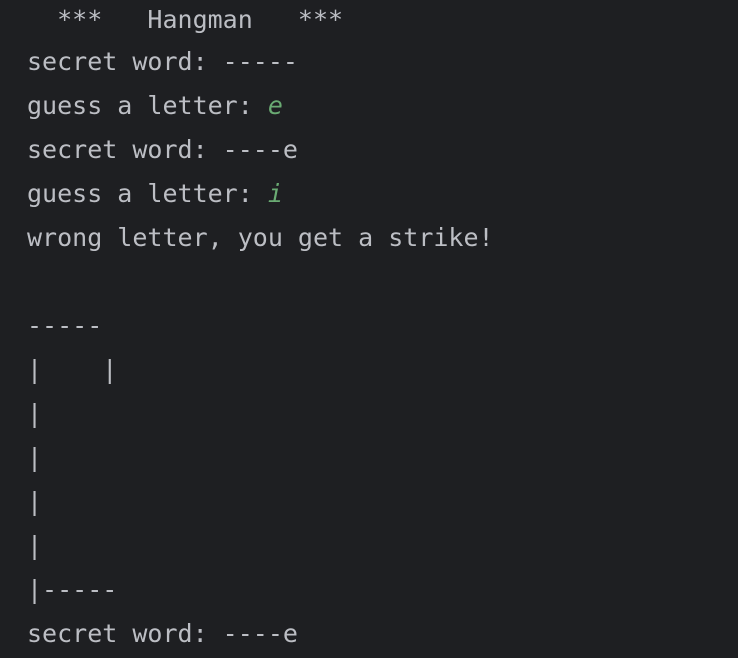  I want to click on output-text: secret word: -----, so click(162, 61).